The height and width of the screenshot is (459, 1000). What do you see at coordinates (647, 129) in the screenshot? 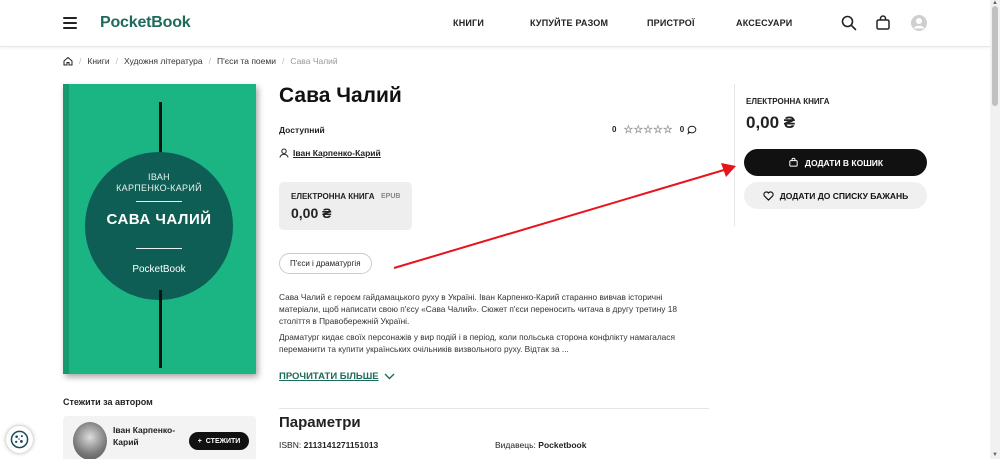
I see `rating-stars: ☆☆☆☆☆` at bounding box center [647, 129].